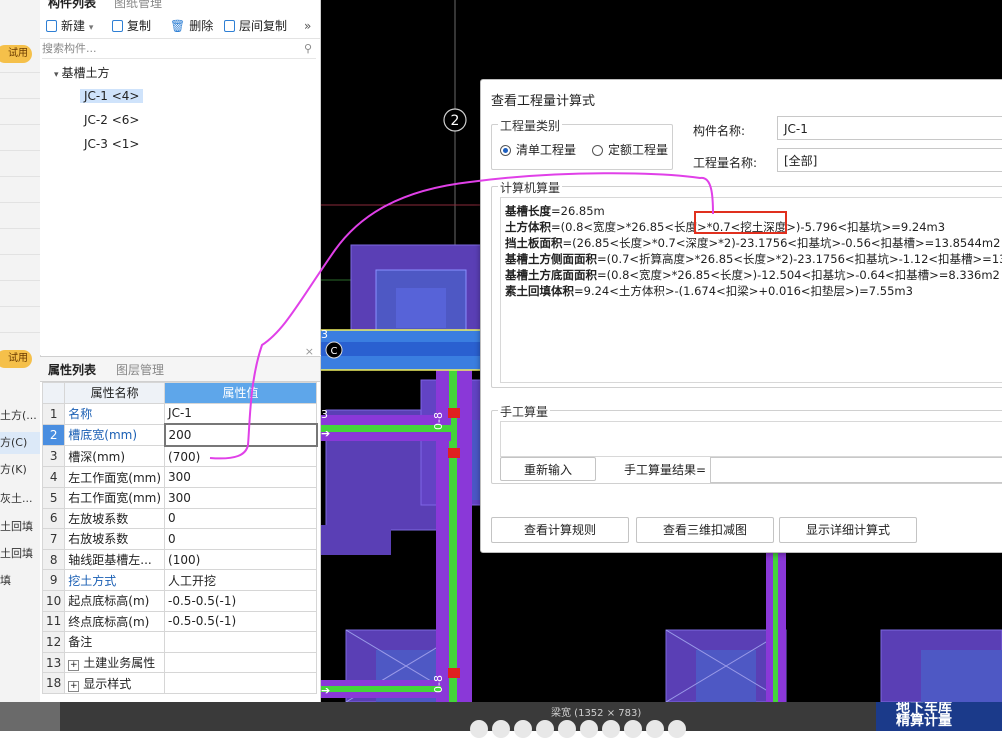  I want to click on table-row: 5 右工作面宽(mm) 300, so click(179, 497).